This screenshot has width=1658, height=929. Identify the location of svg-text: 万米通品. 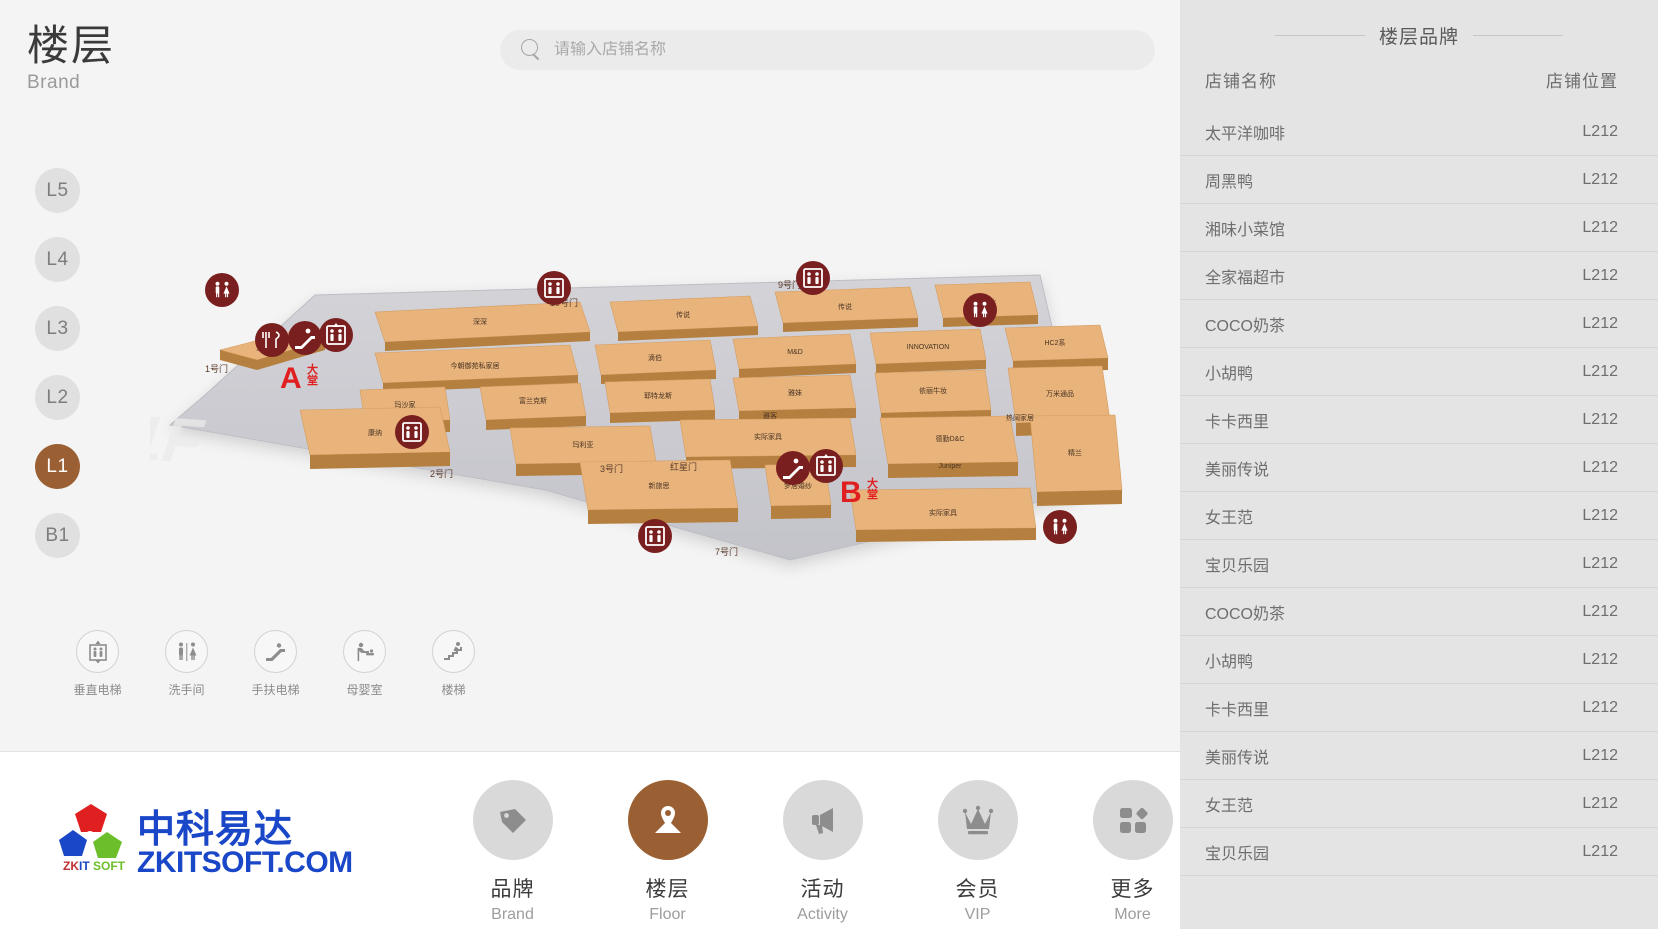
(1060, 393).